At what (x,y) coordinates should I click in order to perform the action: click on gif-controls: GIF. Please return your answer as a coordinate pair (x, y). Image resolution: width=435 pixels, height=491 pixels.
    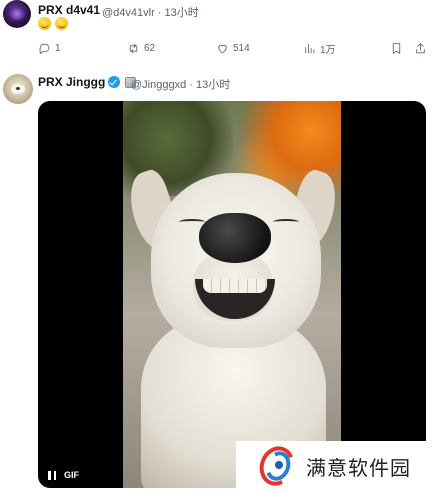
    Looking at the image, I should click on (63, 475).